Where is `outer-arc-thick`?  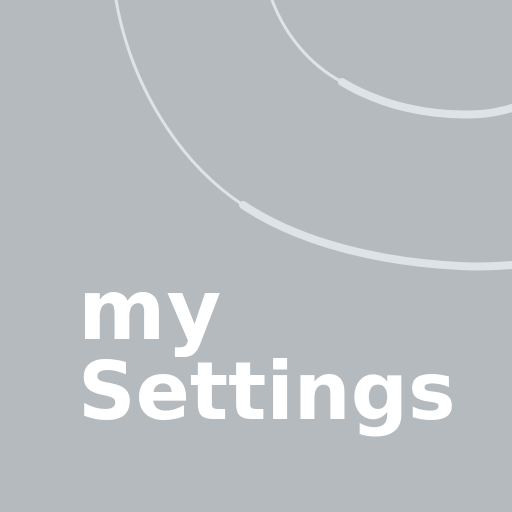
outer-arc-thick is located at coordinates (375, 236).